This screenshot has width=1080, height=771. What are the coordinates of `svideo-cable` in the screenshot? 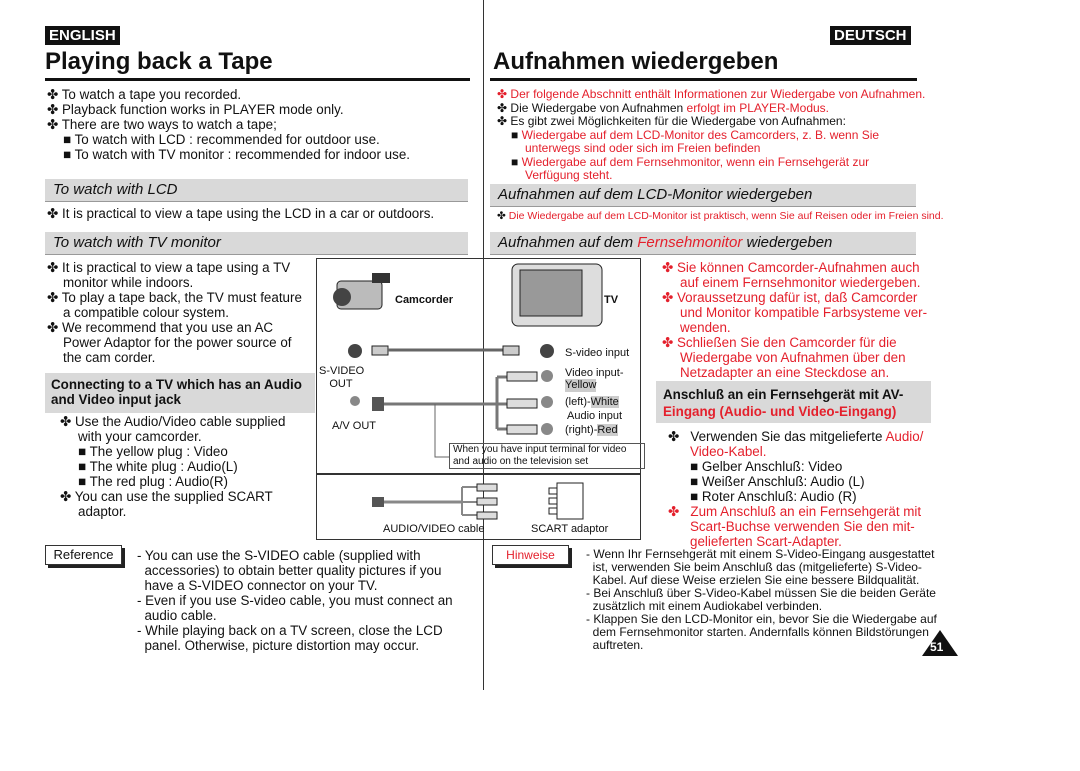 It's located at (451, 351).